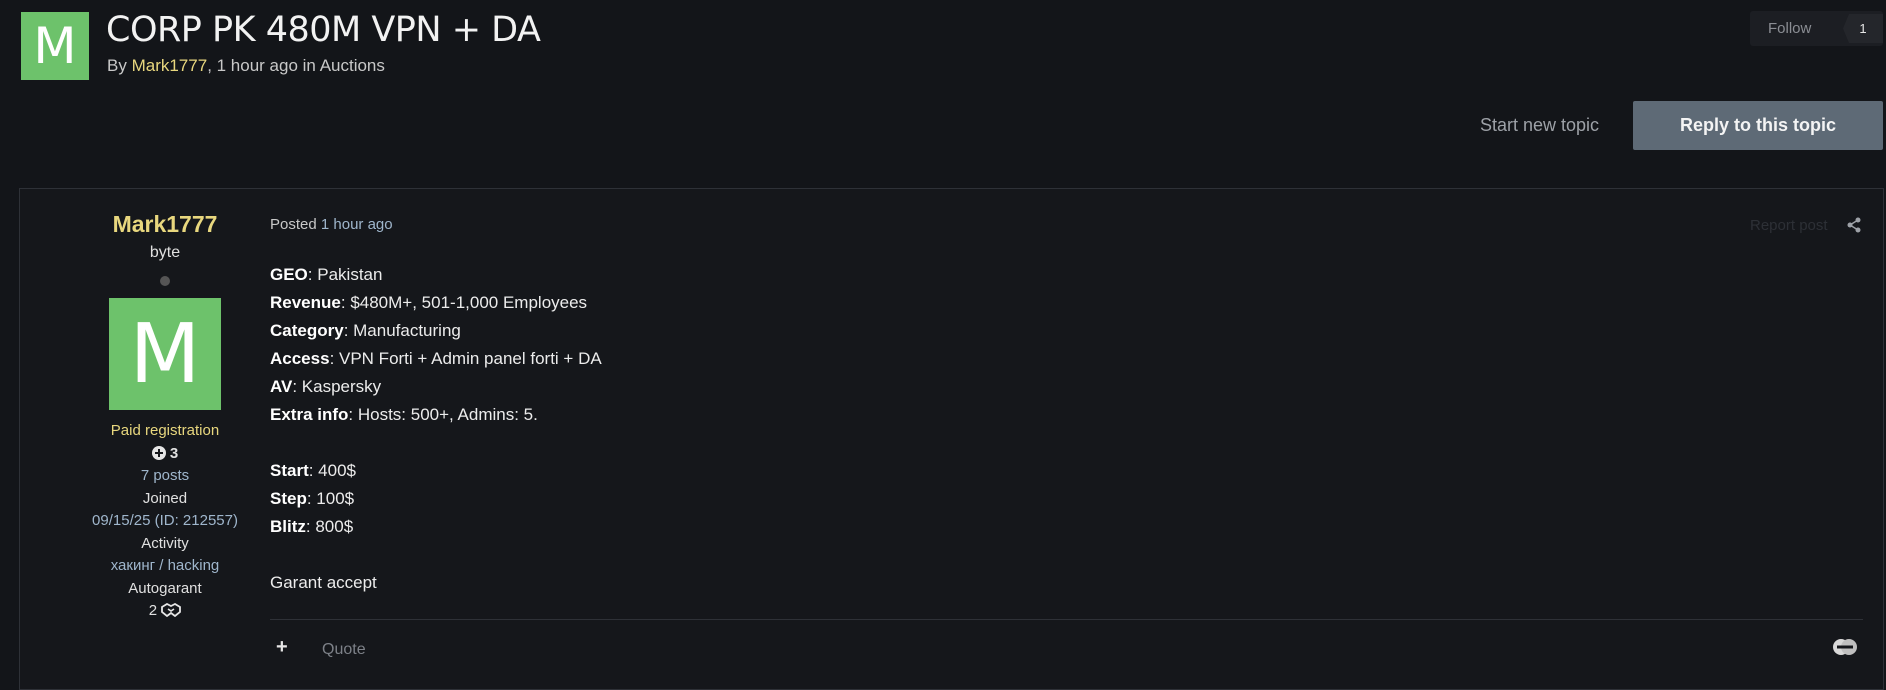 This screenshot has height=690, width=1886. Describe the element at coordinates (289, 470) in the screenshot. I see `start-key: Start` at that location.